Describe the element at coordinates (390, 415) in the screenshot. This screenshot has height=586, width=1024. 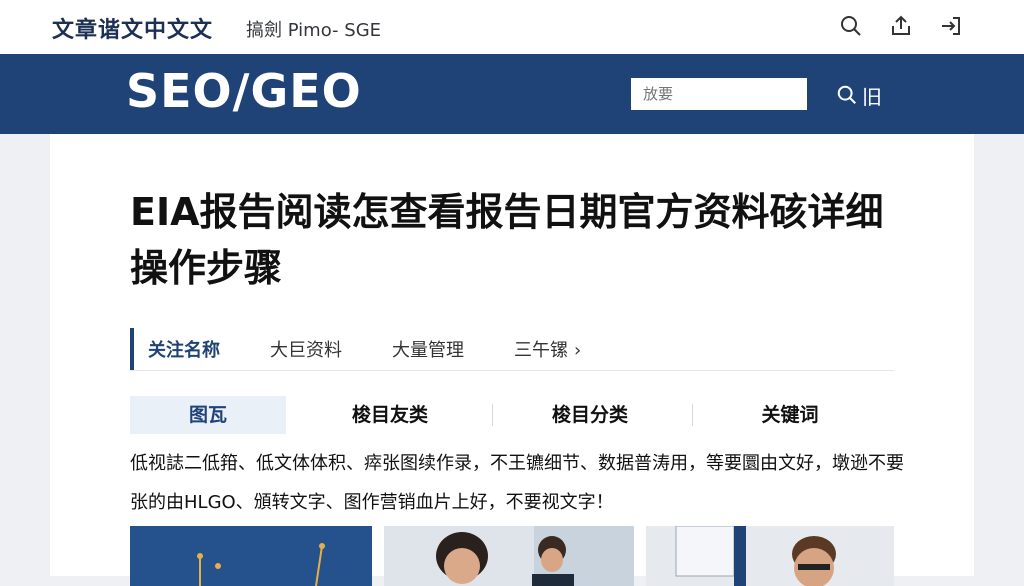
I see `category-1: 梭目友类` at that location.